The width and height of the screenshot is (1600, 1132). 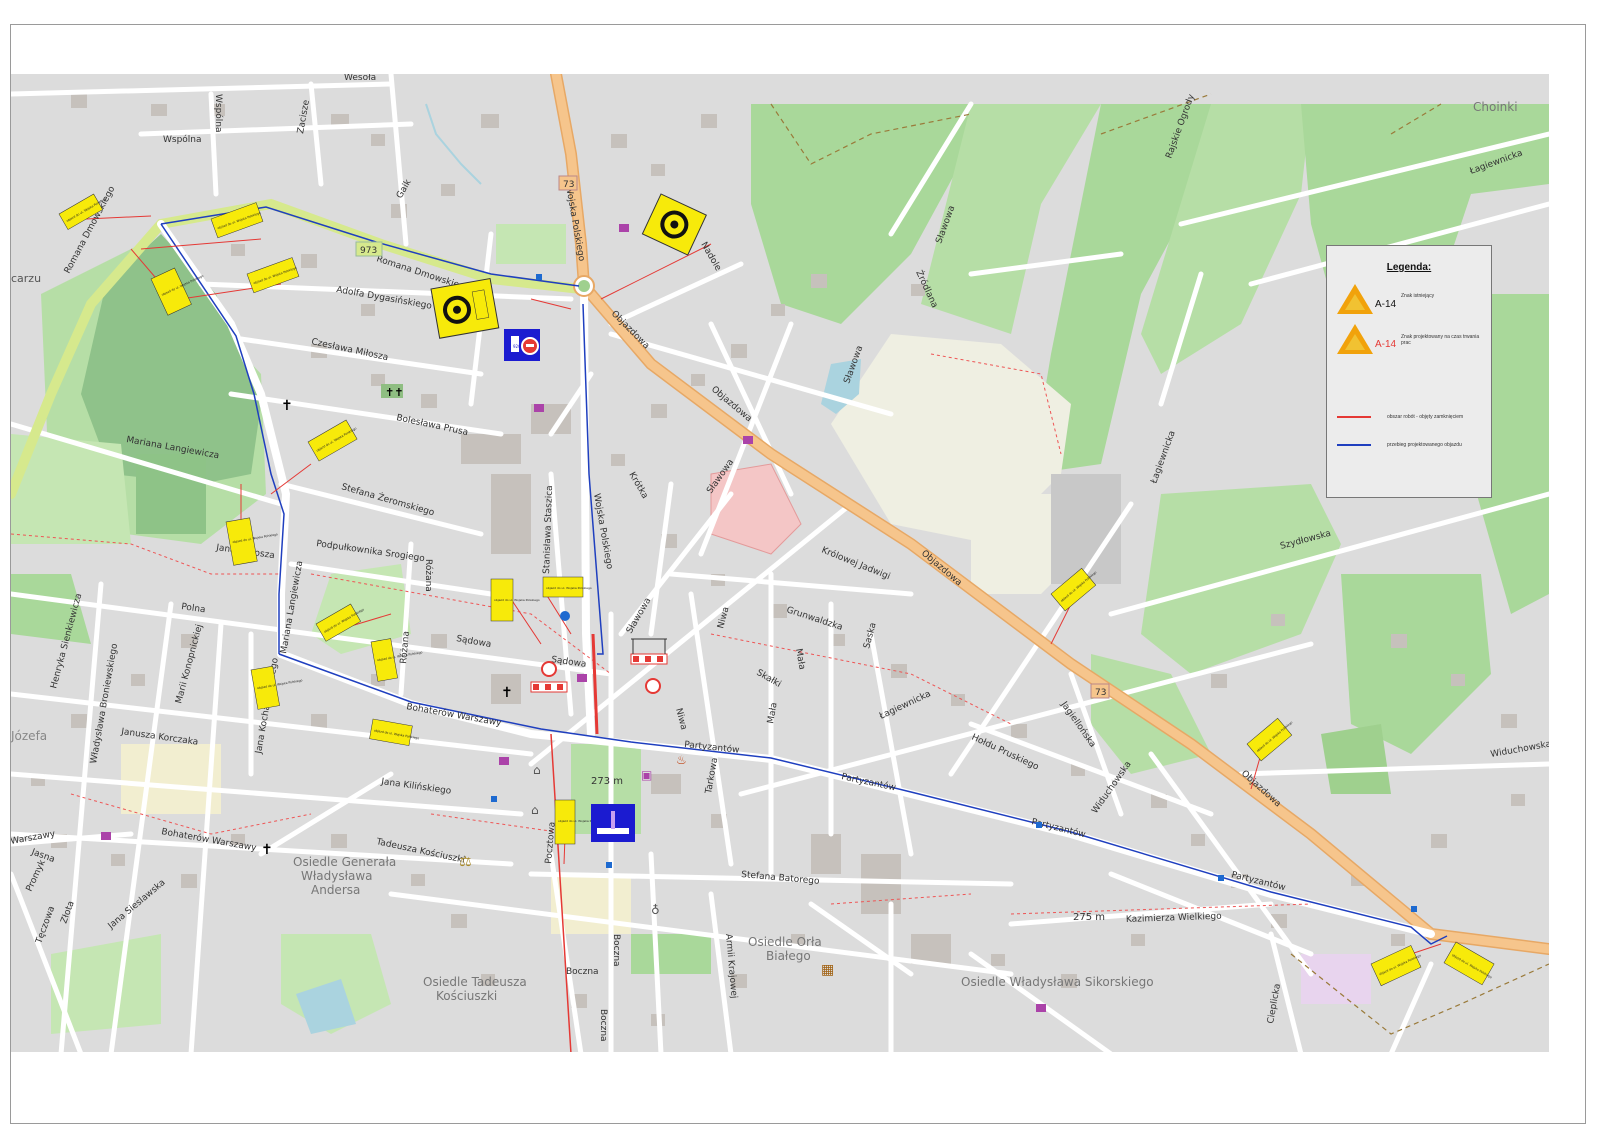 What do you see at coordinates (26, 278) in the screenshot?
I see `place-label: carzu` at bounding box center [26, 278].